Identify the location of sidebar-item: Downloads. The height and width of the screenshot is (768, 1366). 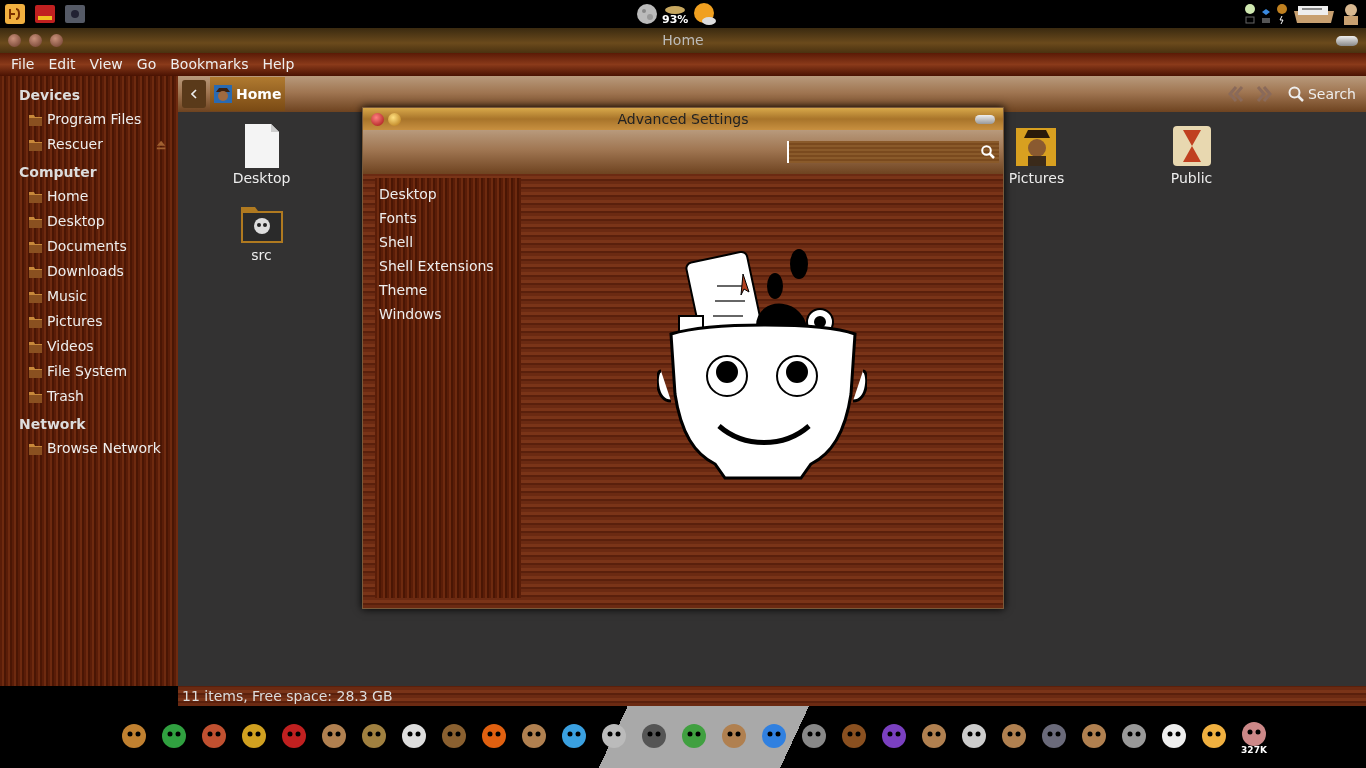
(89, 271).